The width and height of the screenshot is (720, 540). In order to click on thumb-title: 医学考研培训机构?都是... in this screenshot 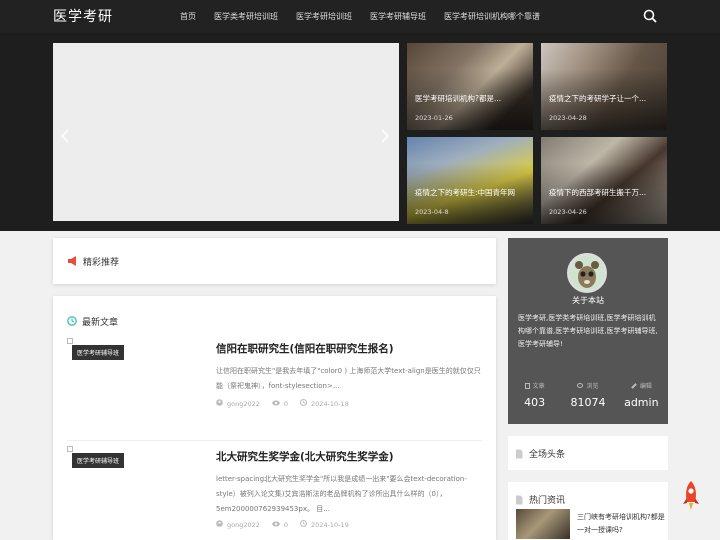, I will do `click(458, 98)`.